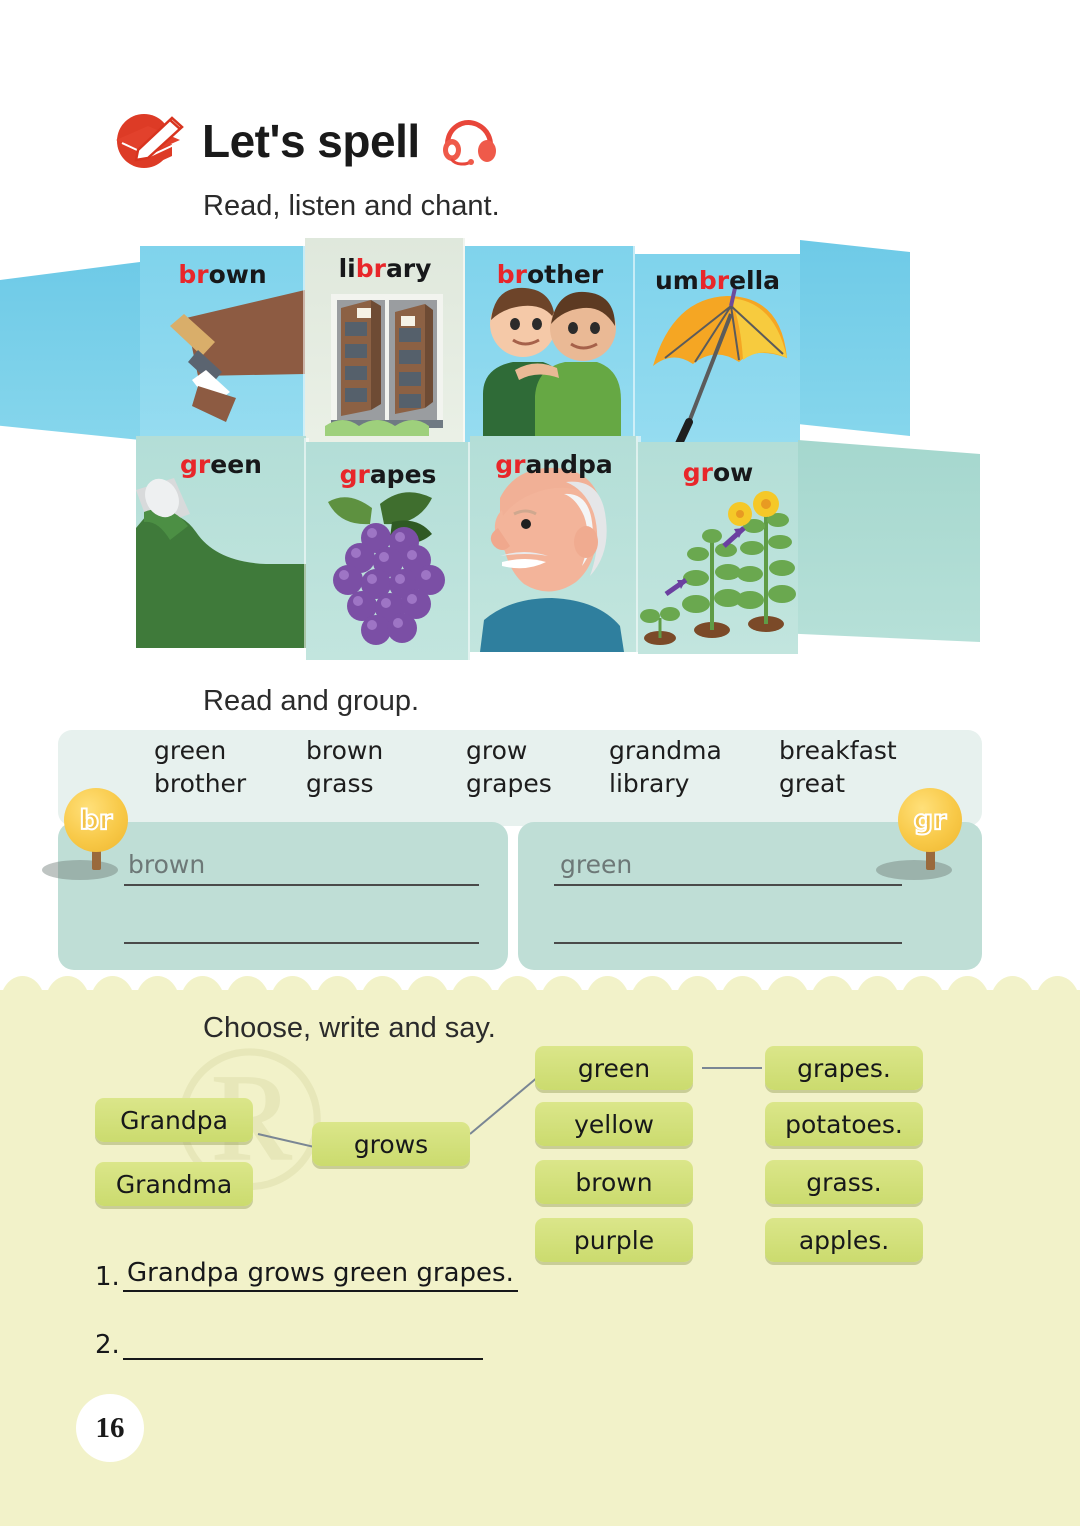 Image resolution: width=1080 pixels, height=1526 pixels. Describe the element at coordinates (345, 750) in the screenshot. I see `word-bank-word: brown` at that location.